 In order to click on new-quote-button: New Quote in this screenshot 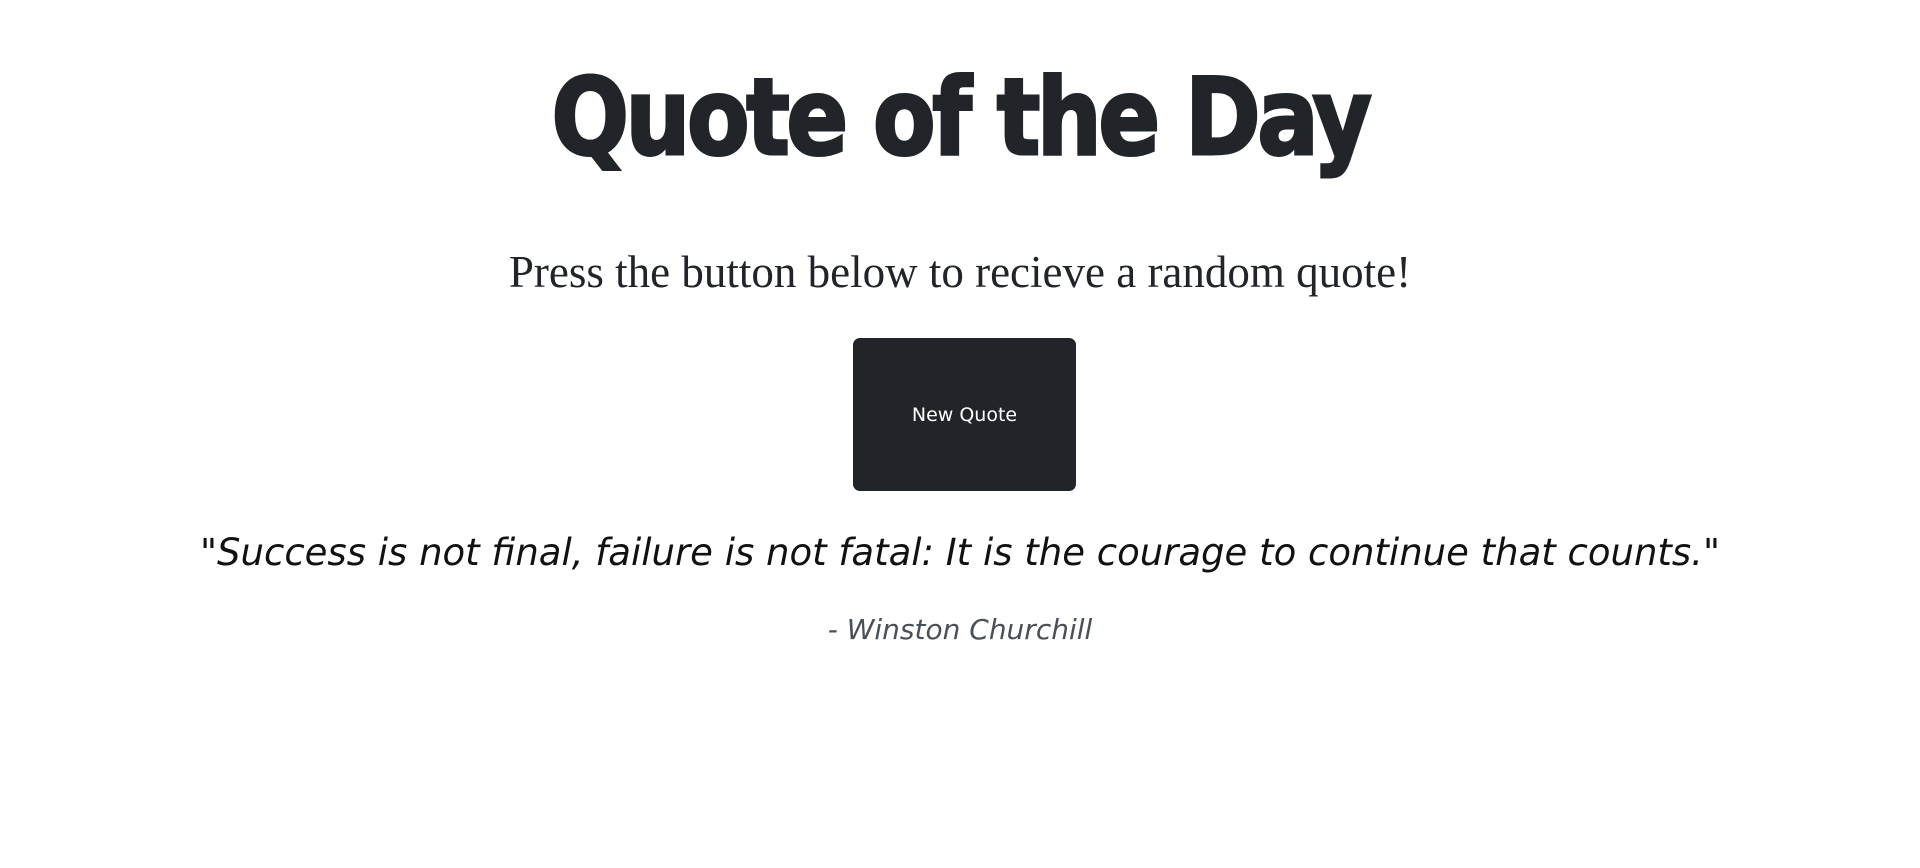, I will do `click(964, 414)`.